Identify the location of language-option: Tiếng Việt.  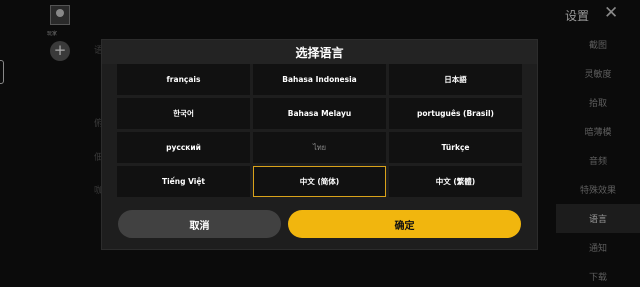
(183, 181).